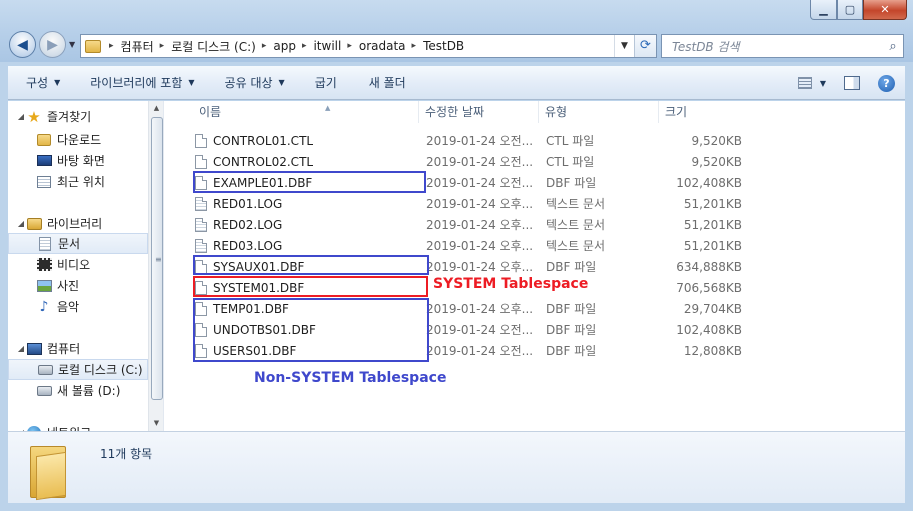  Describe the element at coordinates (645, 46) in the screenshot. I see `refresh-button: ⟳` at that location.